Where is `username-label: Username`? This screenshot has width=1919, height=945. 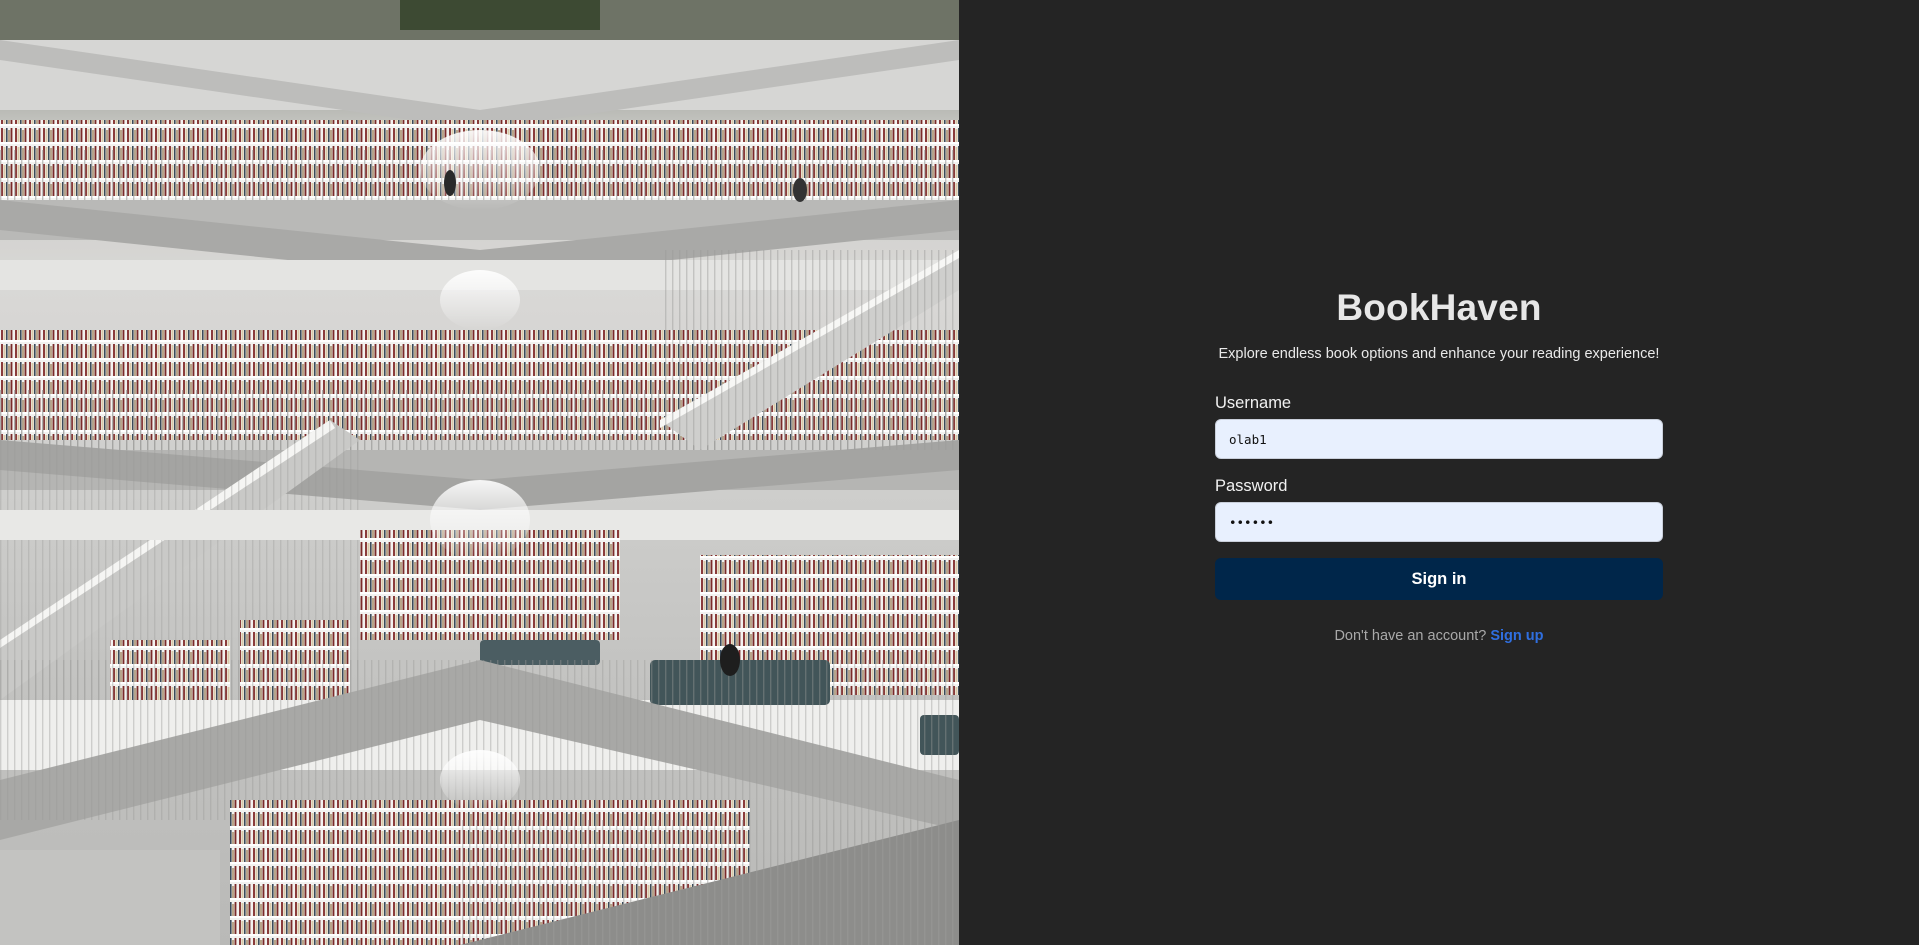 username-label: Username is located at coordinates (1253, 403).